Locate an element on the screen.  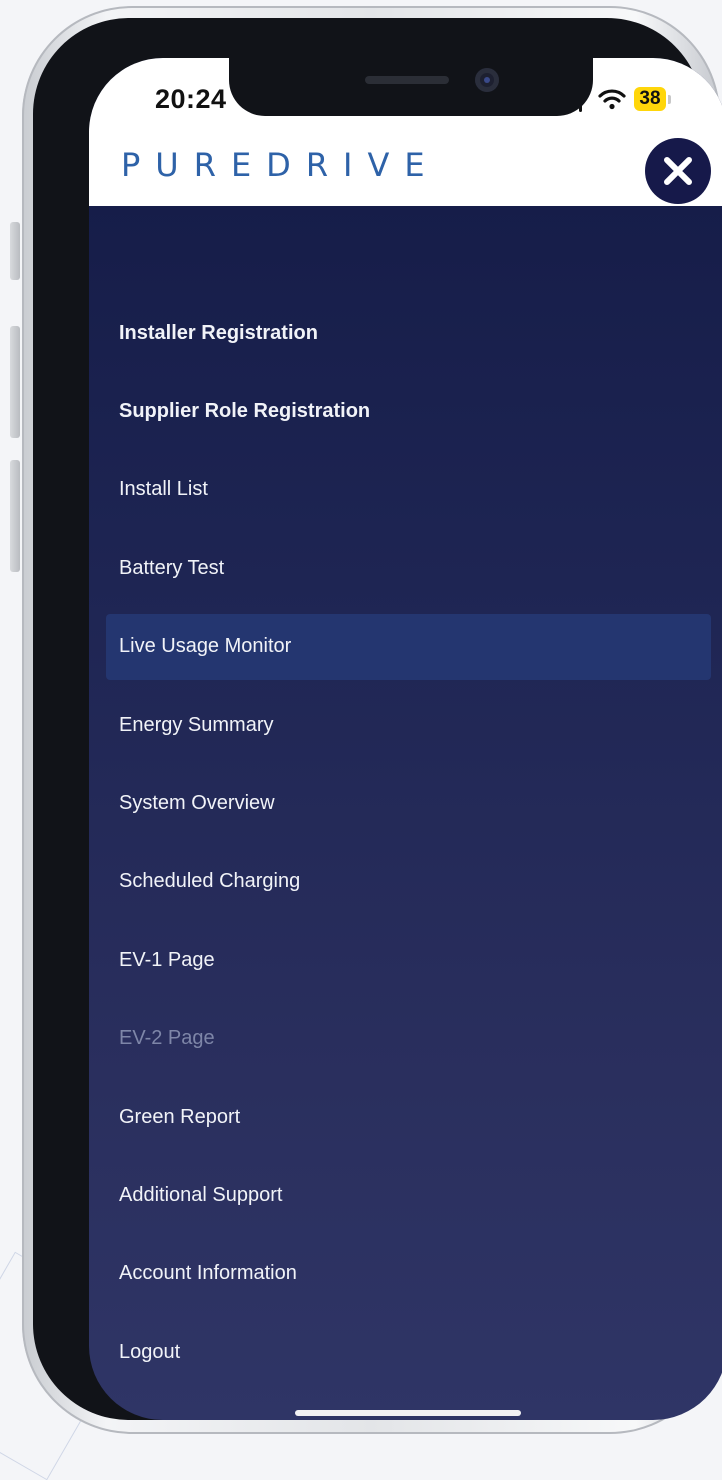
menu-item-ev-2-page: EV-2 Page is located at coordinates (405, 1039).